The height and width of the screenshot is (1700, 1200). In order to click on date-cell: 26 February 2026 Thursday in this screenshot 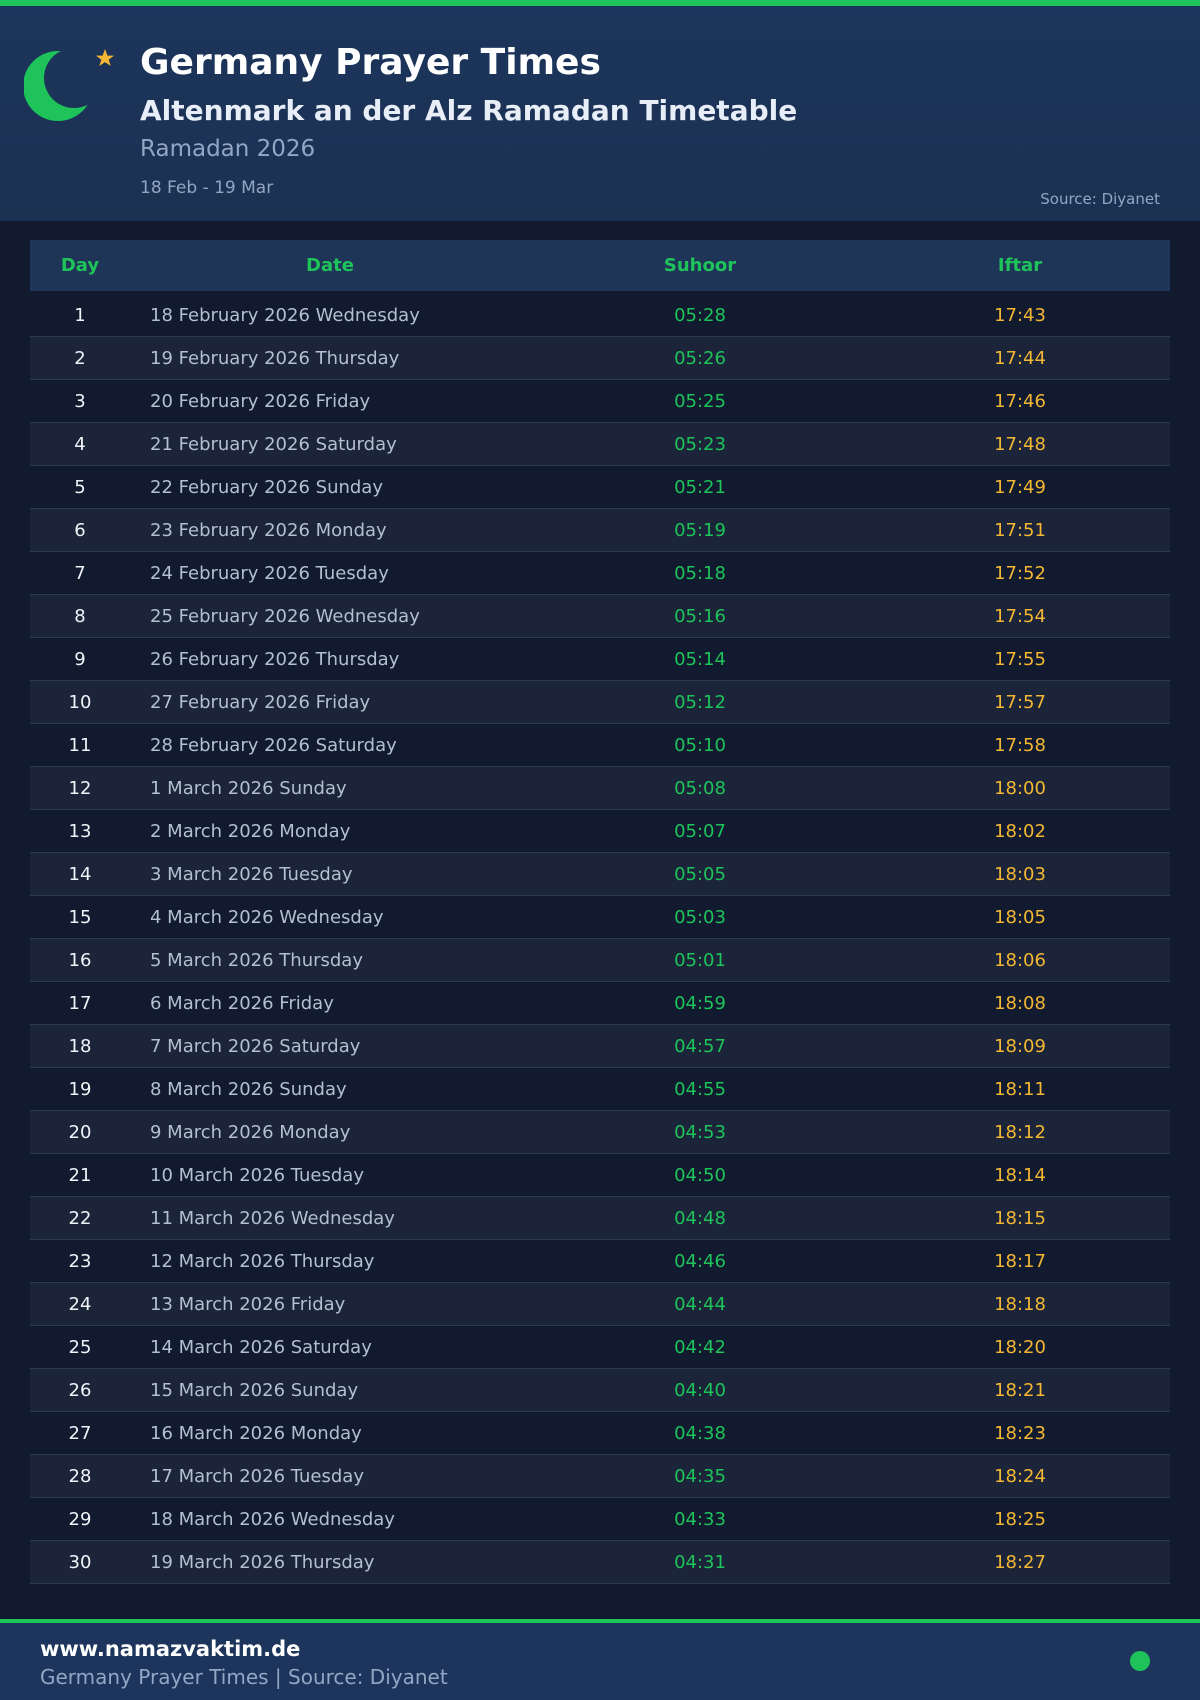, I will do `click(330, 659)`.